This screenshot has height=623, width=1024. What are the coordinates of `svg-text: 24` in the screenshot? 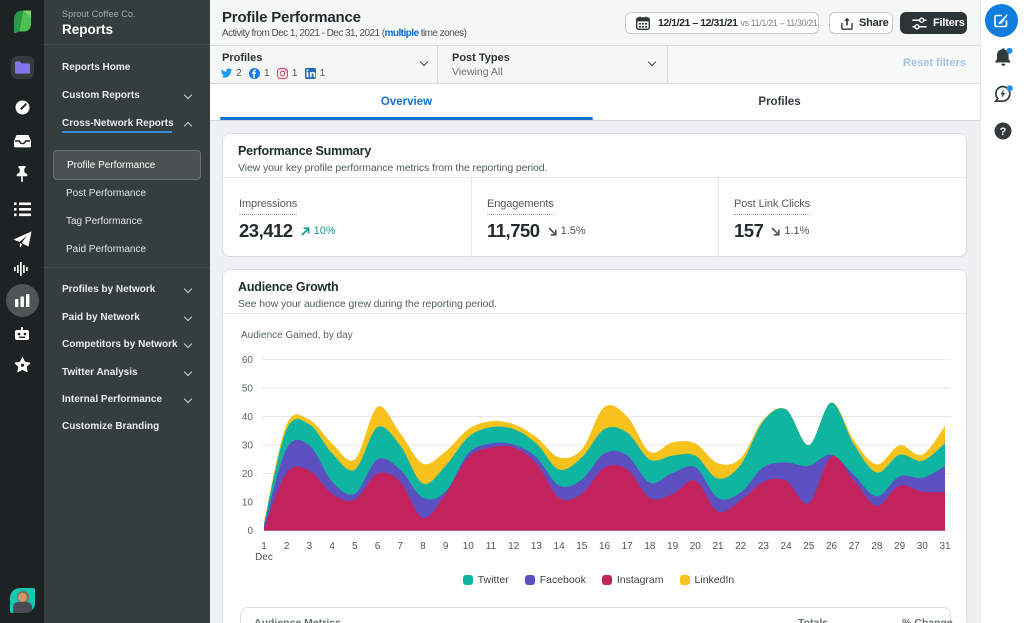 It's located at (787, 546).